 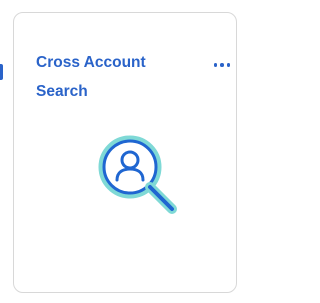 I want to click on card-title: Cross Account Search, so click(x=91, y=77).